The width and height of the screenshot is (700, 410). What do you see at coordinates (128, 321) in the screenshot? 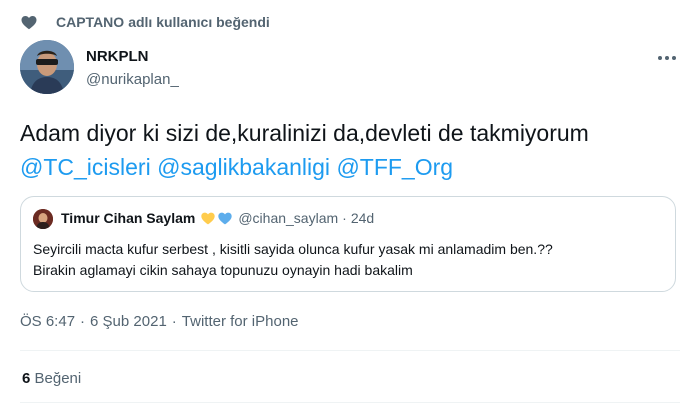
I see `tweet-date: 6 Şub 2021` at bounding box center [128, 321].